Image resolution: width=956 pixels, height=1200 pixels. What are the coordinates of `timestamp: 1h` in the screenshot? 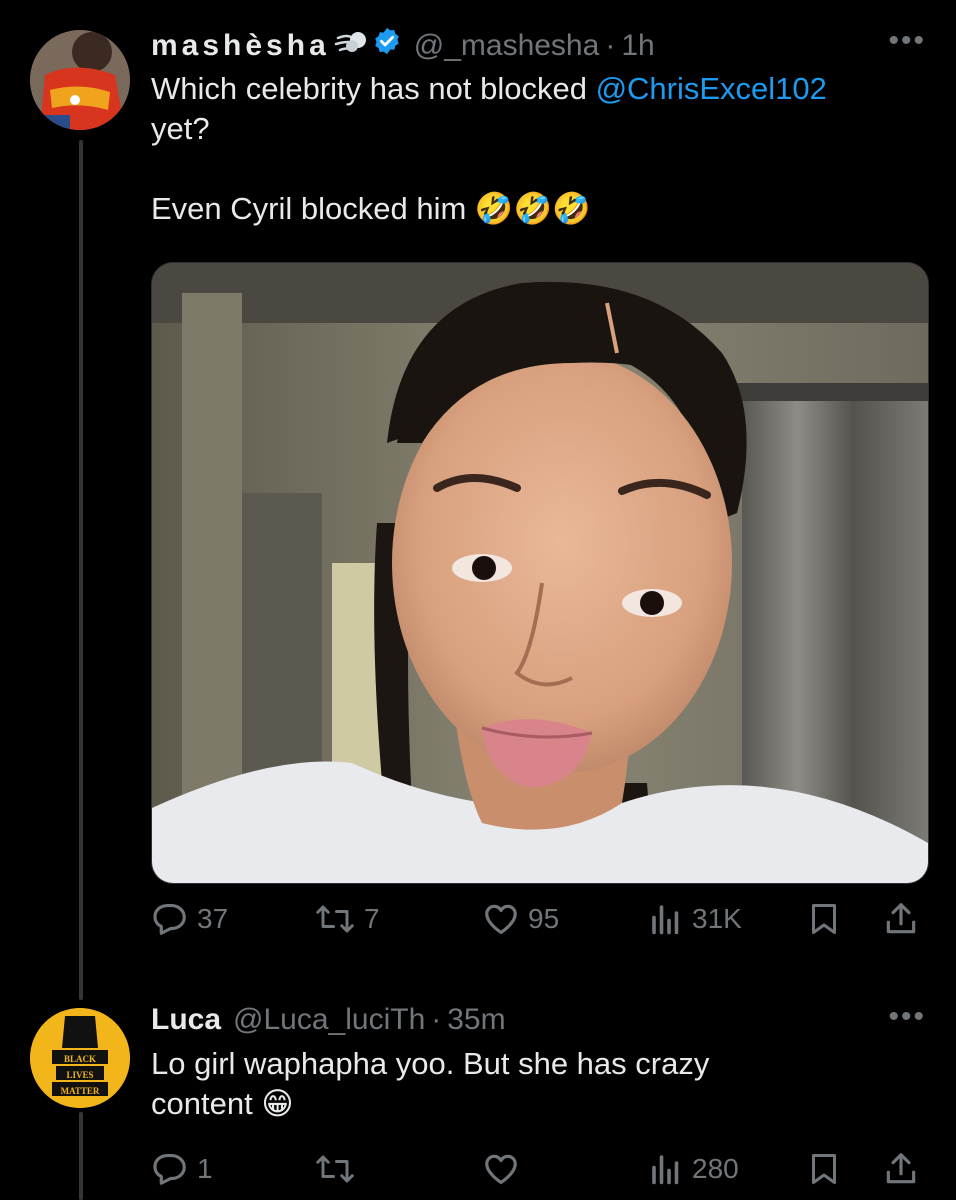 It's located at (637, 46).